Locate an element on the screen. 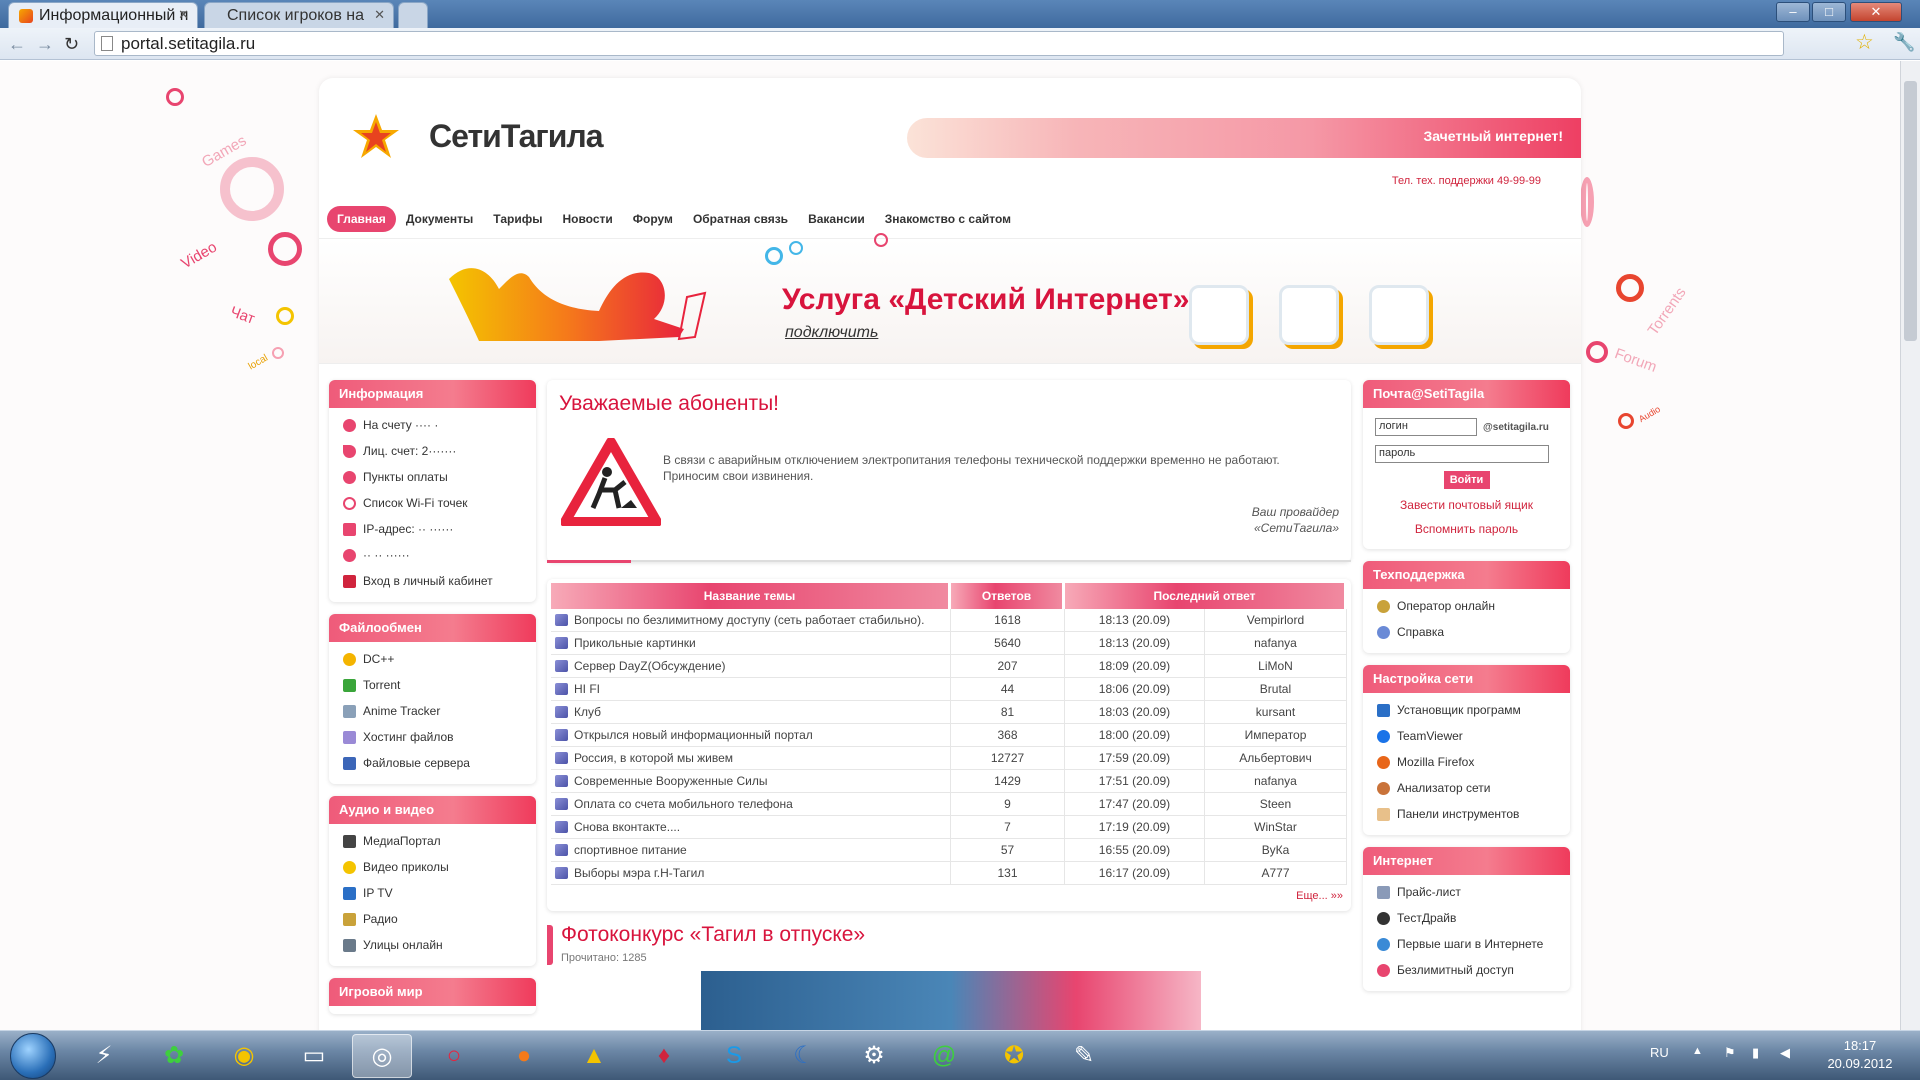 The width and height of the screenshot is (1920, 1080). table-row: HI FI 44 18:06 (20.09) Brutal is located at coordinates (949, 689).